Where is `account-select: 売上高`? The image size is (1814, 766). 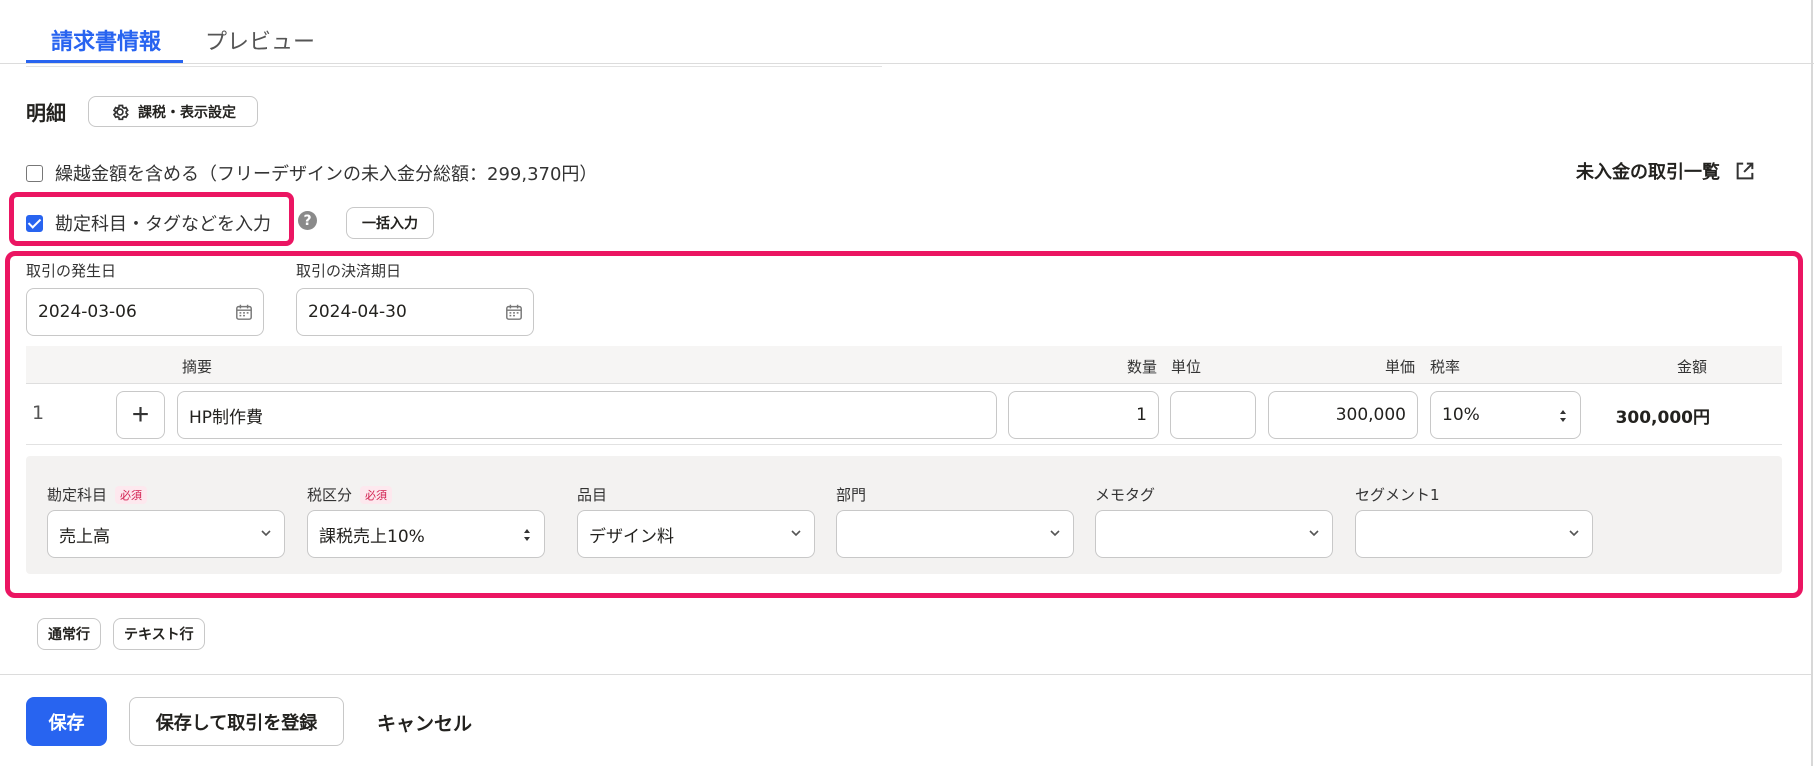
account-select: 売上高 is located at coordinates (166, 534).